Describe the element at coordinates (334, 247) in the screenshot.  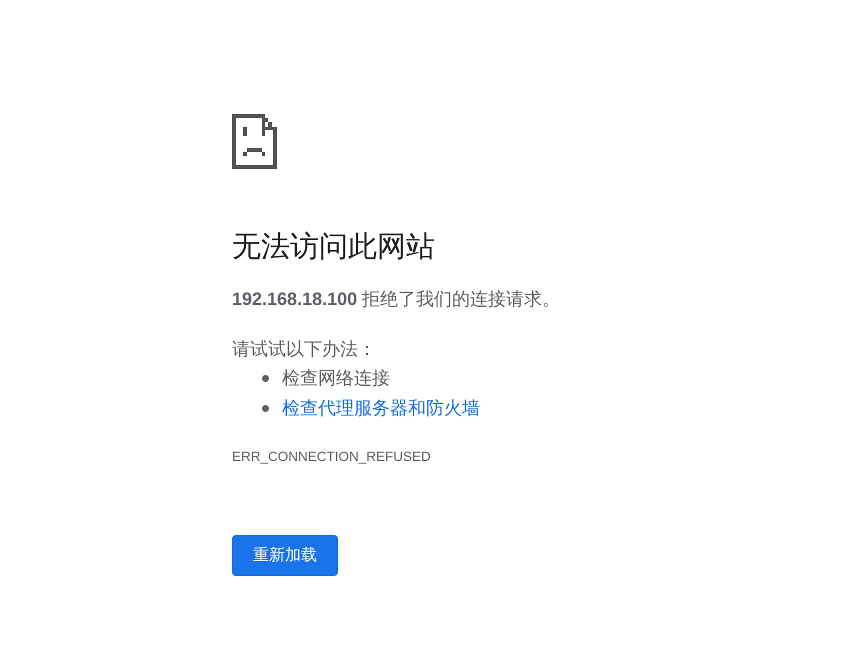
I see `page-title: 无法访问此网站` at that location.